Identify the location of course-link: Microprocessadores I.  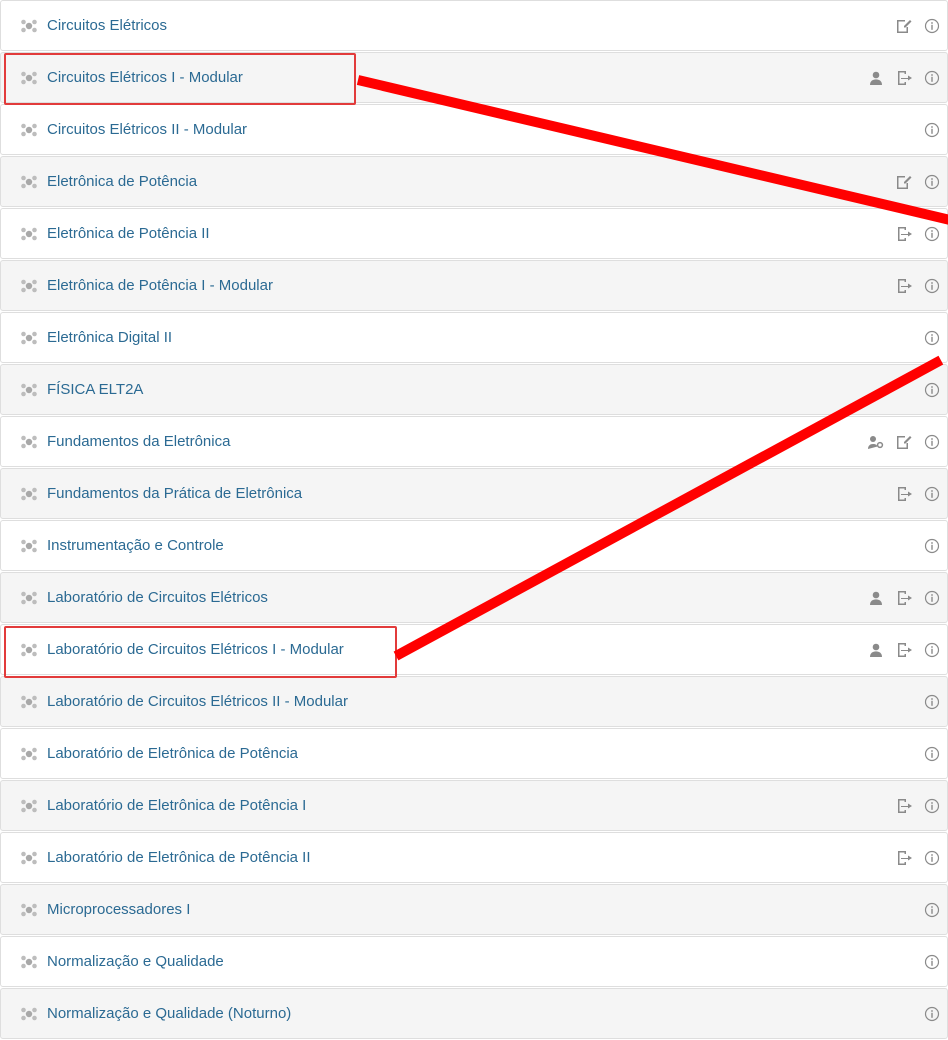
(98, 909).